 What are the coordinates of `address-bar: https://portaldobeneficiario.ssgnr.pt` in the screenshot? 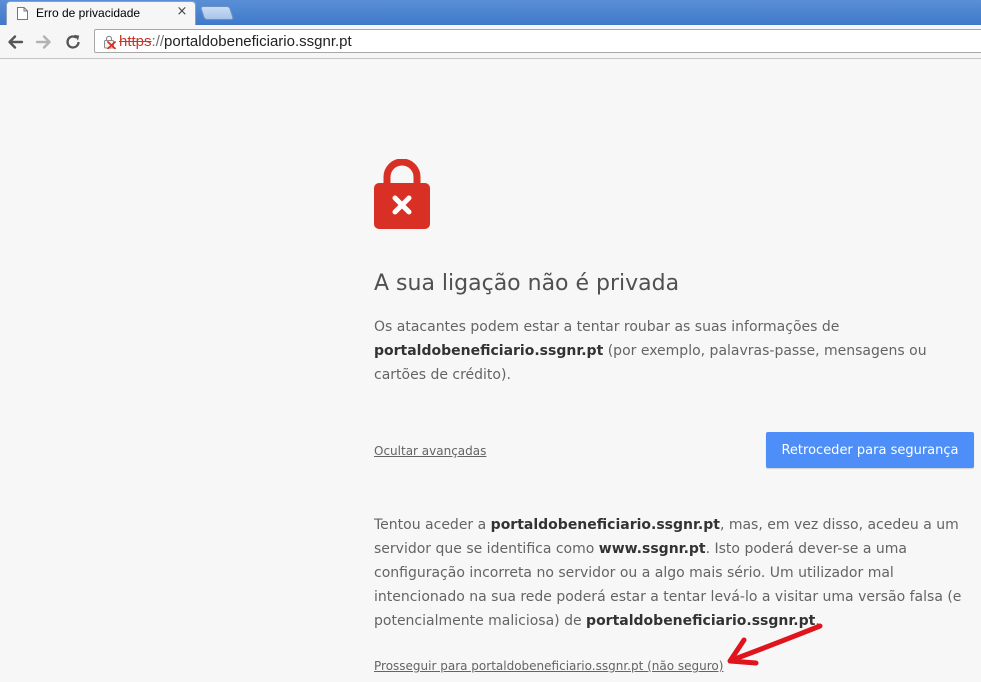 It's located at (537, 41).